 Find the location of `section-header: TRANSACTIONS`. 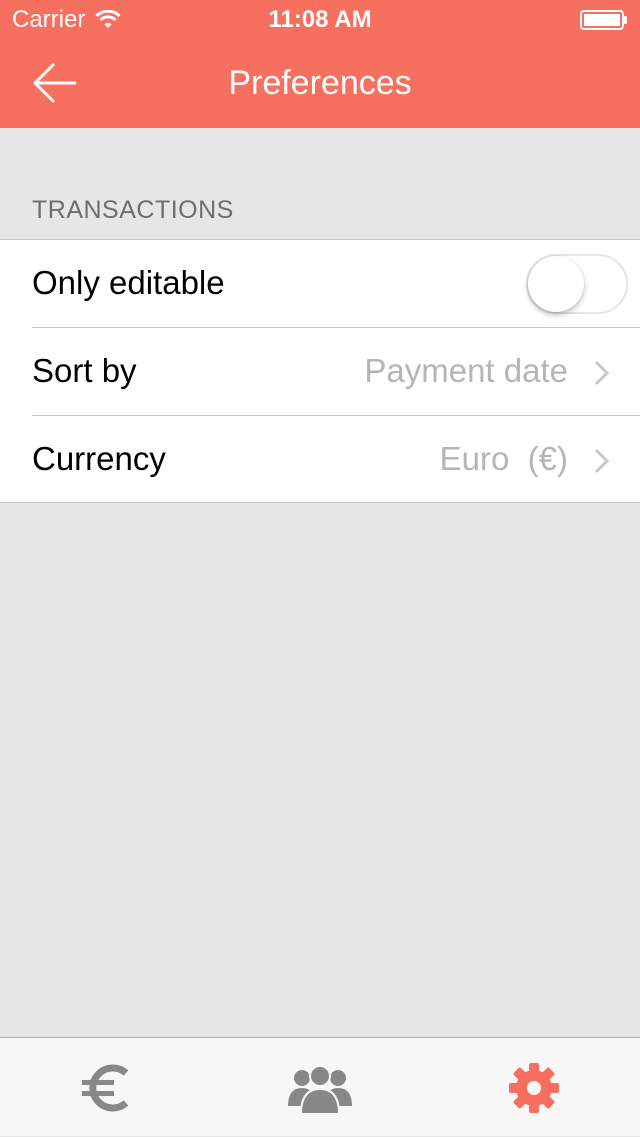

section-header: TRANSACTIONS is located at coordinates (133, 210).